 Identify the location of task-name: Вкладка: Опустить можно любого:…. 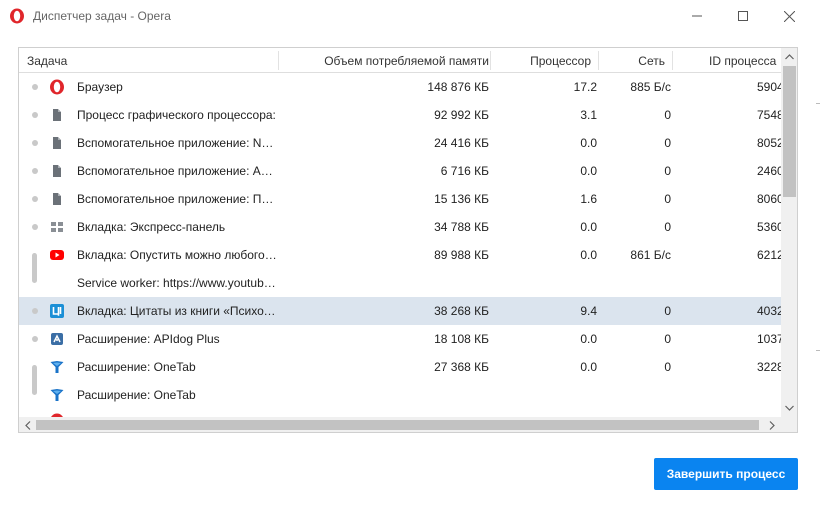
(177, 255).